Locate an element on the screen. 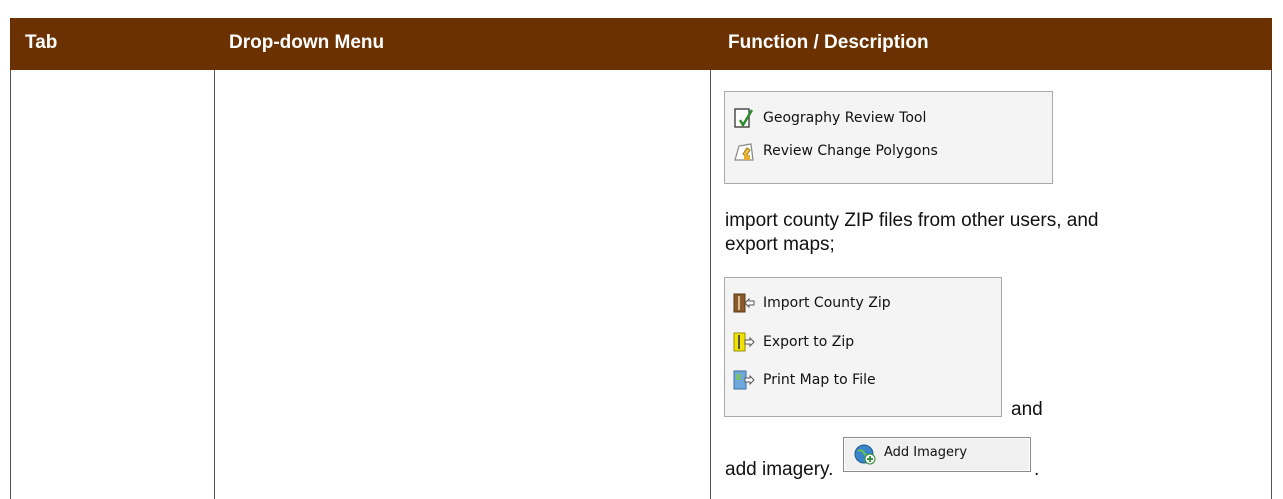 This screenshot has width=1283, height=499. period-text: . is located at coordinates (1037, 469).